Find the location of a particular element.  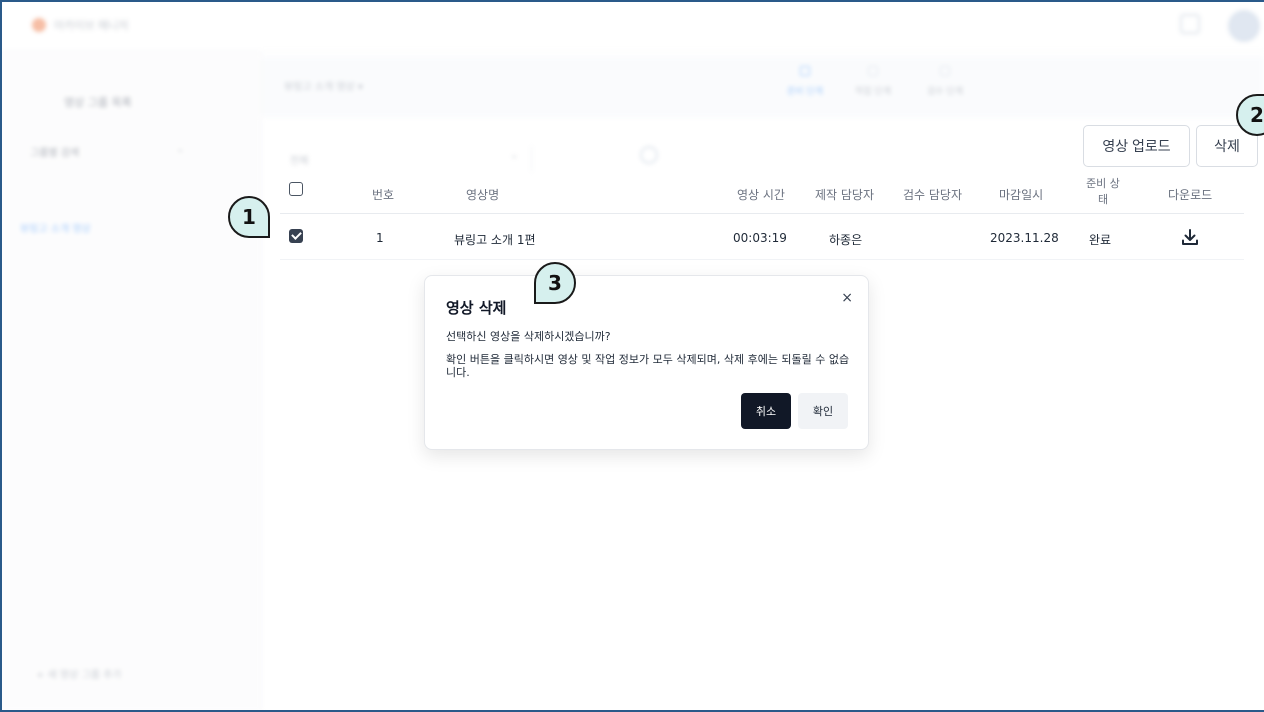

stage-prepare: 준비 단계 is located at coordinates (805, 81).